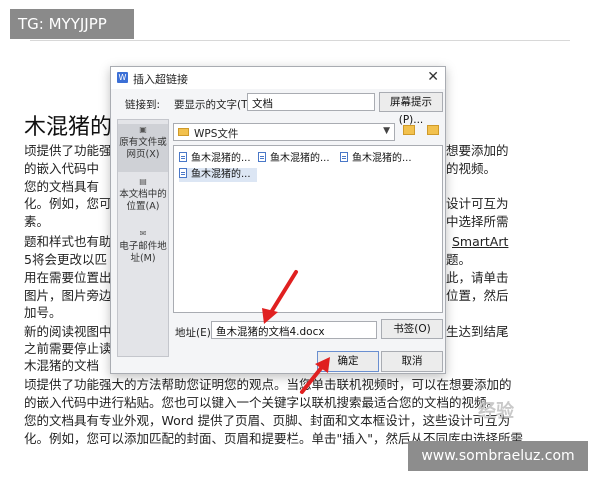  I want to click on arrow-to-address, so click(280, 297).